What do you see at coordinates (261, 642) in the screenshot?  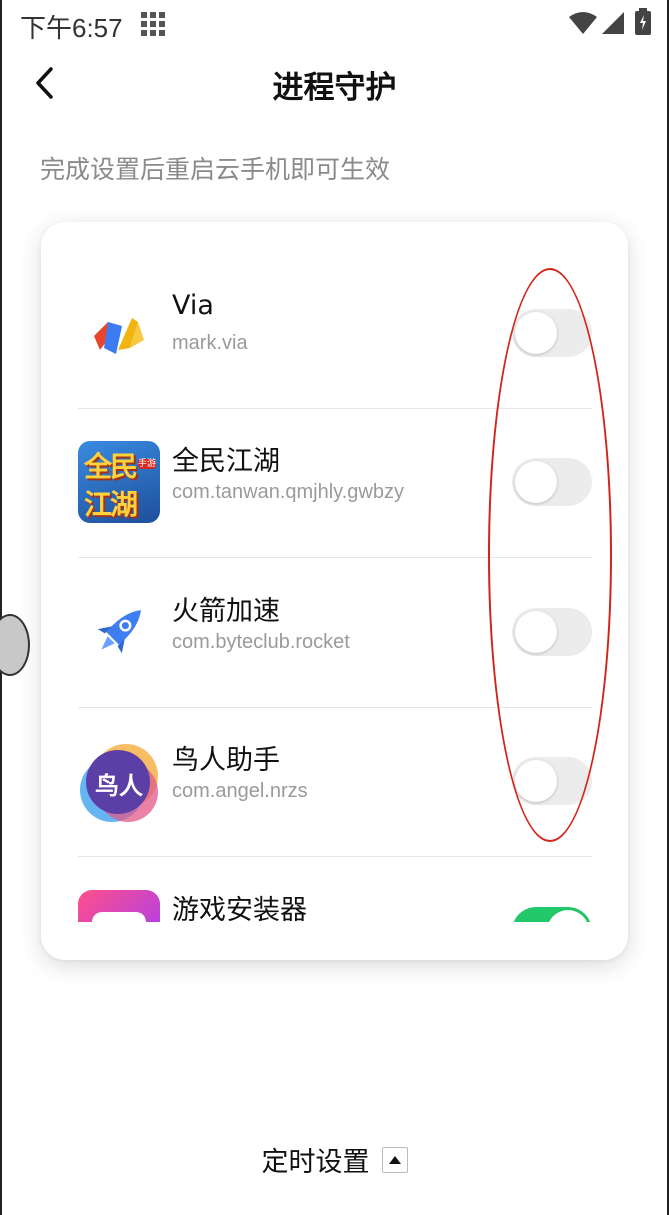 I see `app-package: com.byteclub.rocket` at bounding box center [261, 642].